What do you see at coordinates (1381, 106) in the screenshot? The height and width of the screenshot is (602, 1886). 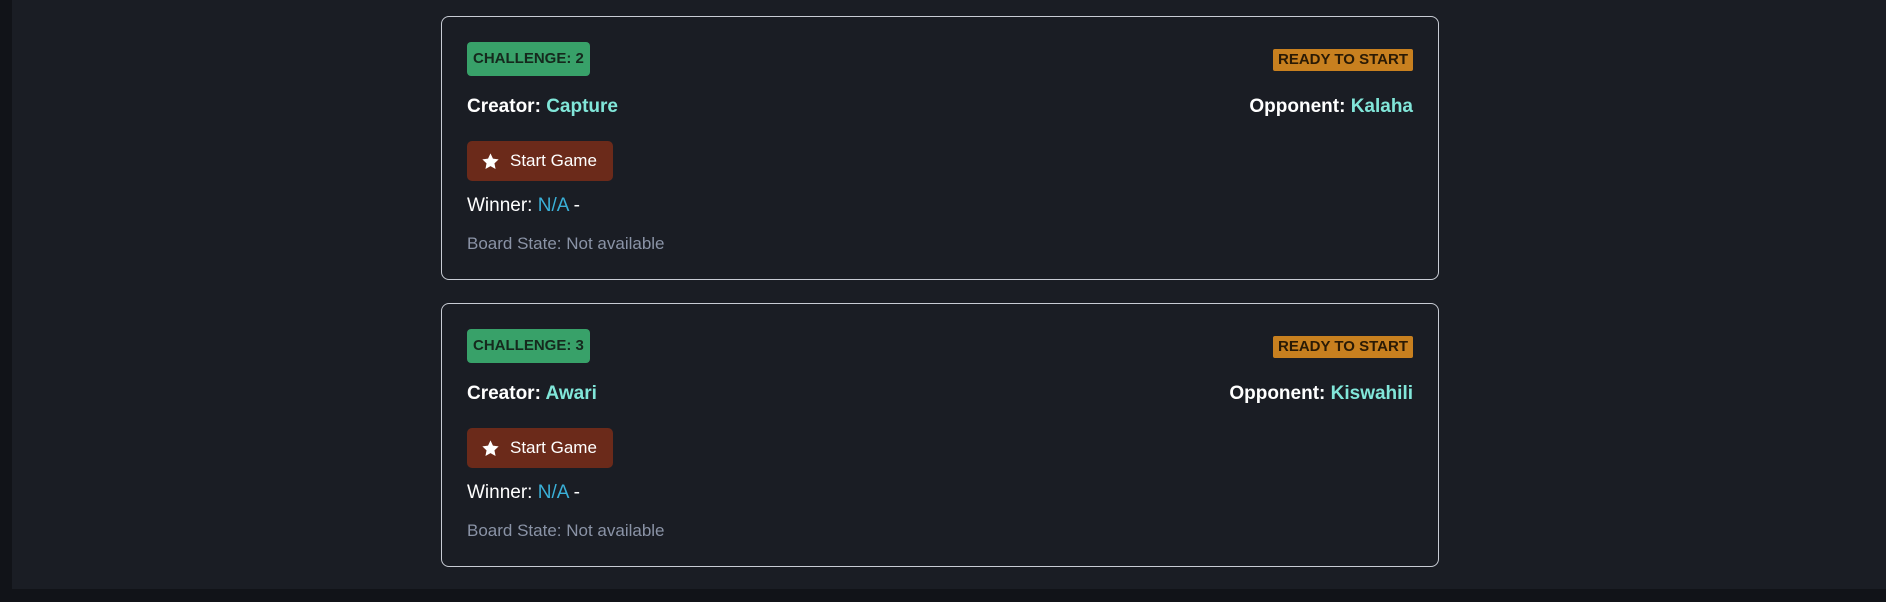 I see `opponent-name: Kalaha` at bounding box center [1381, 106].